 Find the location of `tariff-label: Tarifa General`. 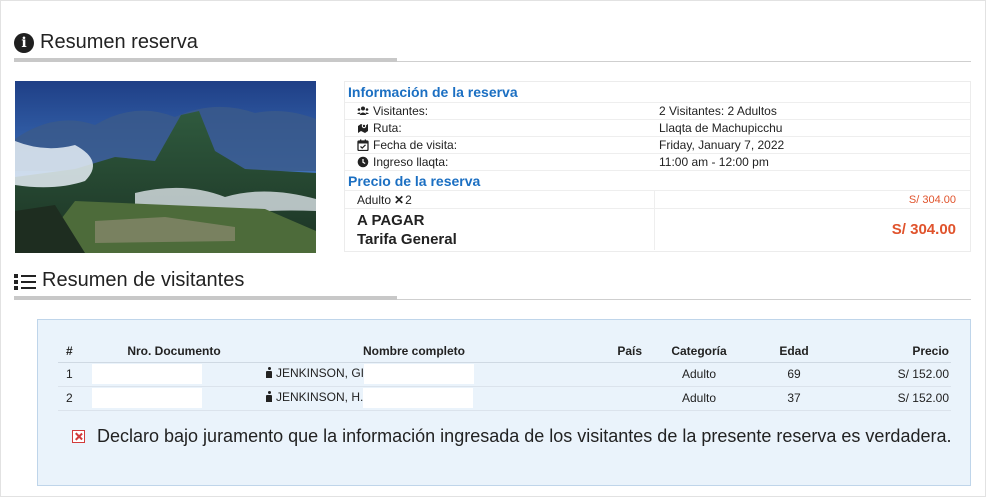

tariff-label: Tarifa General is located at coordinates (407, 239).